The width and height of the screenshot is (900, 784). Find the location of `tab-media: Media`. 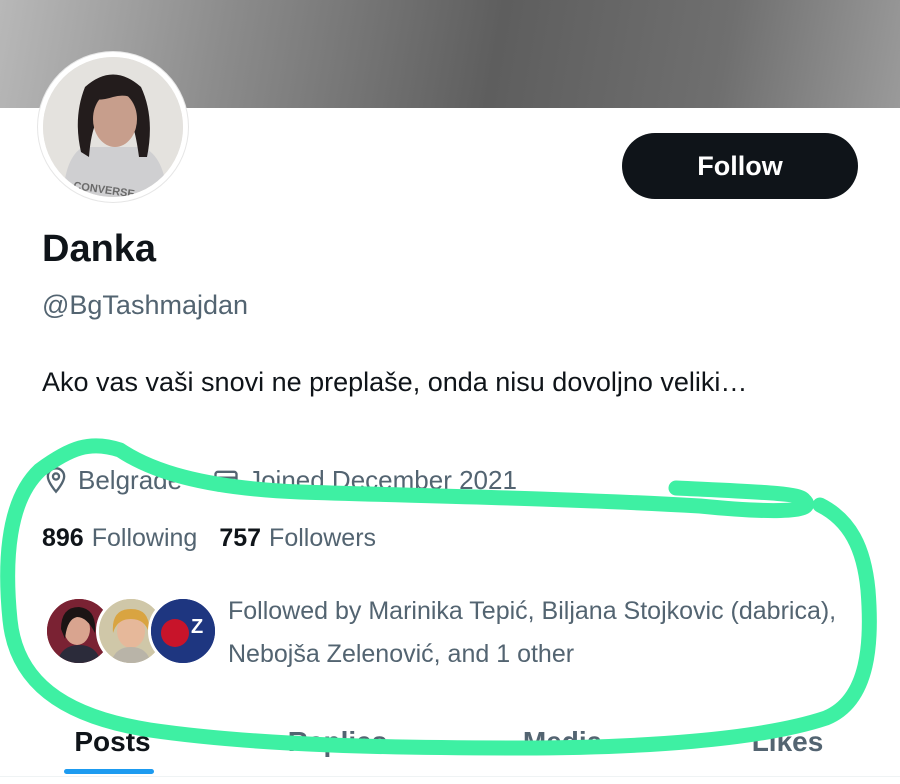

tab-media: Media is located at coordinates (562, 742).